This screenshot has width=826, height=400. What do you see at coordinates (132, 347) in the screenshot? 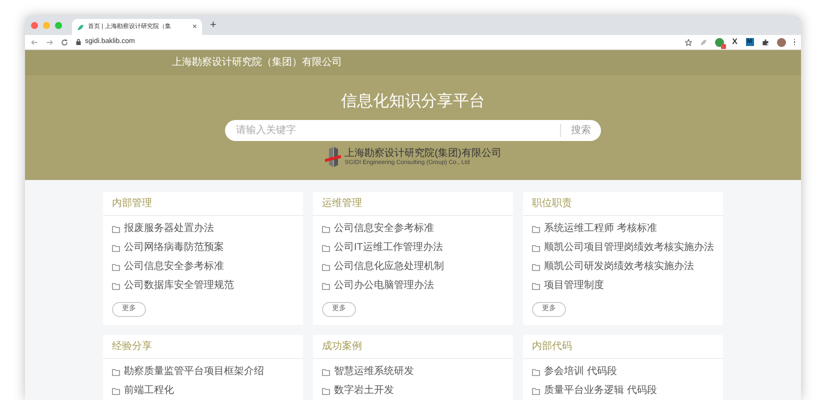
I see `section-title: 经验分享` at bounding box center [132, 347].